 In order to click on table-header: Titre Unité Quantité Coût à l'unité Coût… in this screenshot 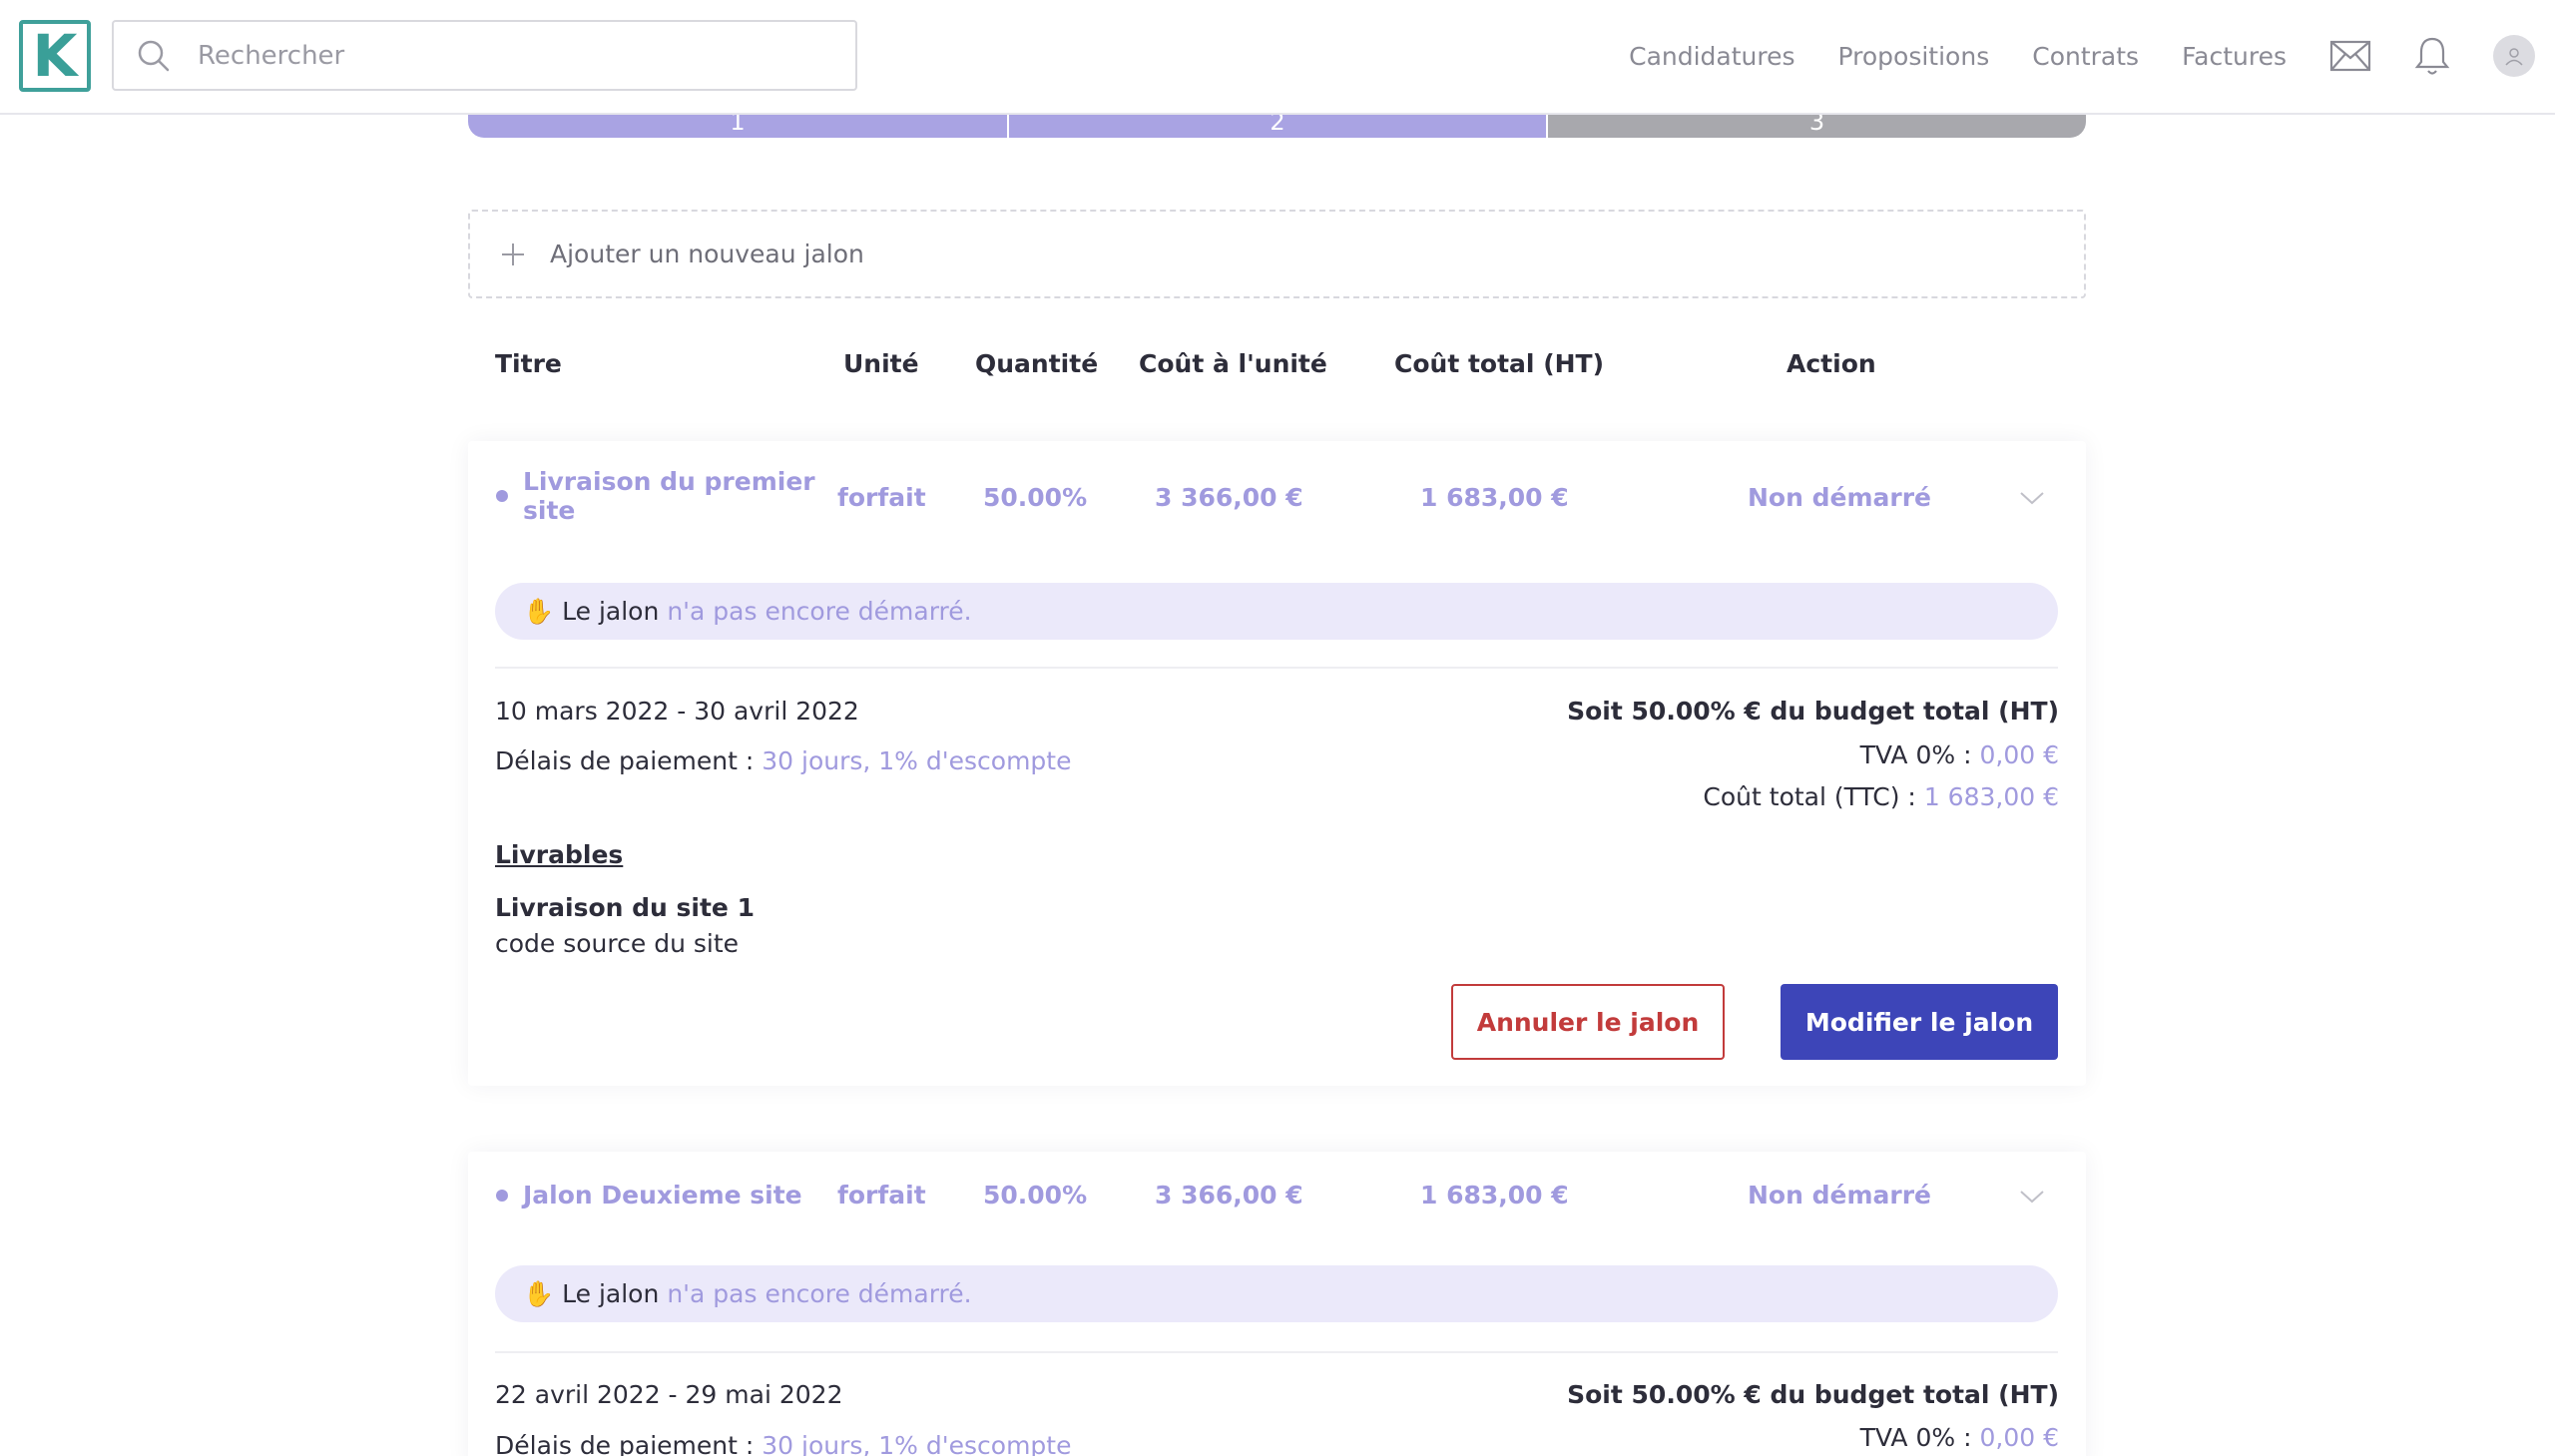, I will do `click(1277, 369)`.